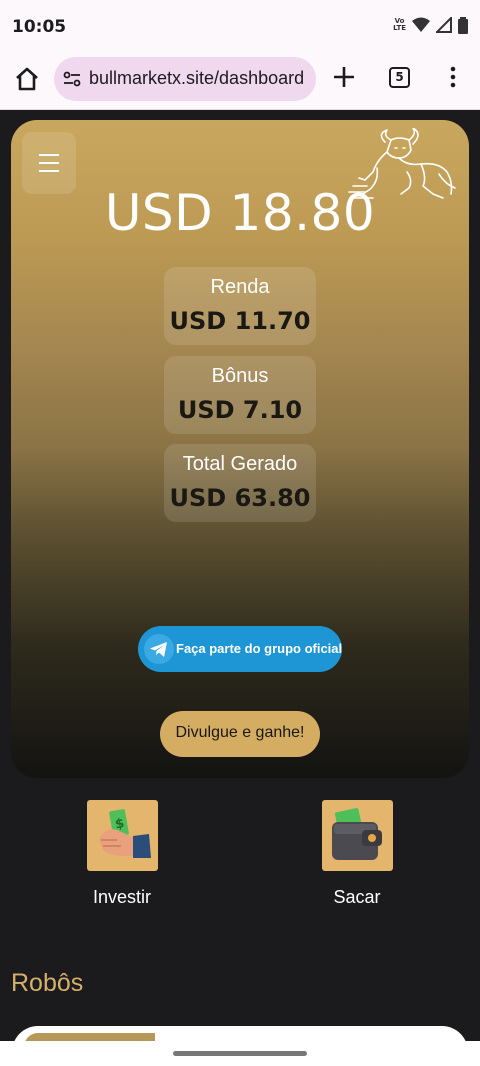 The width and height of the screenshot is (480, 1066). I want to click on tab-switcher-button: 5, so click(399, 77).